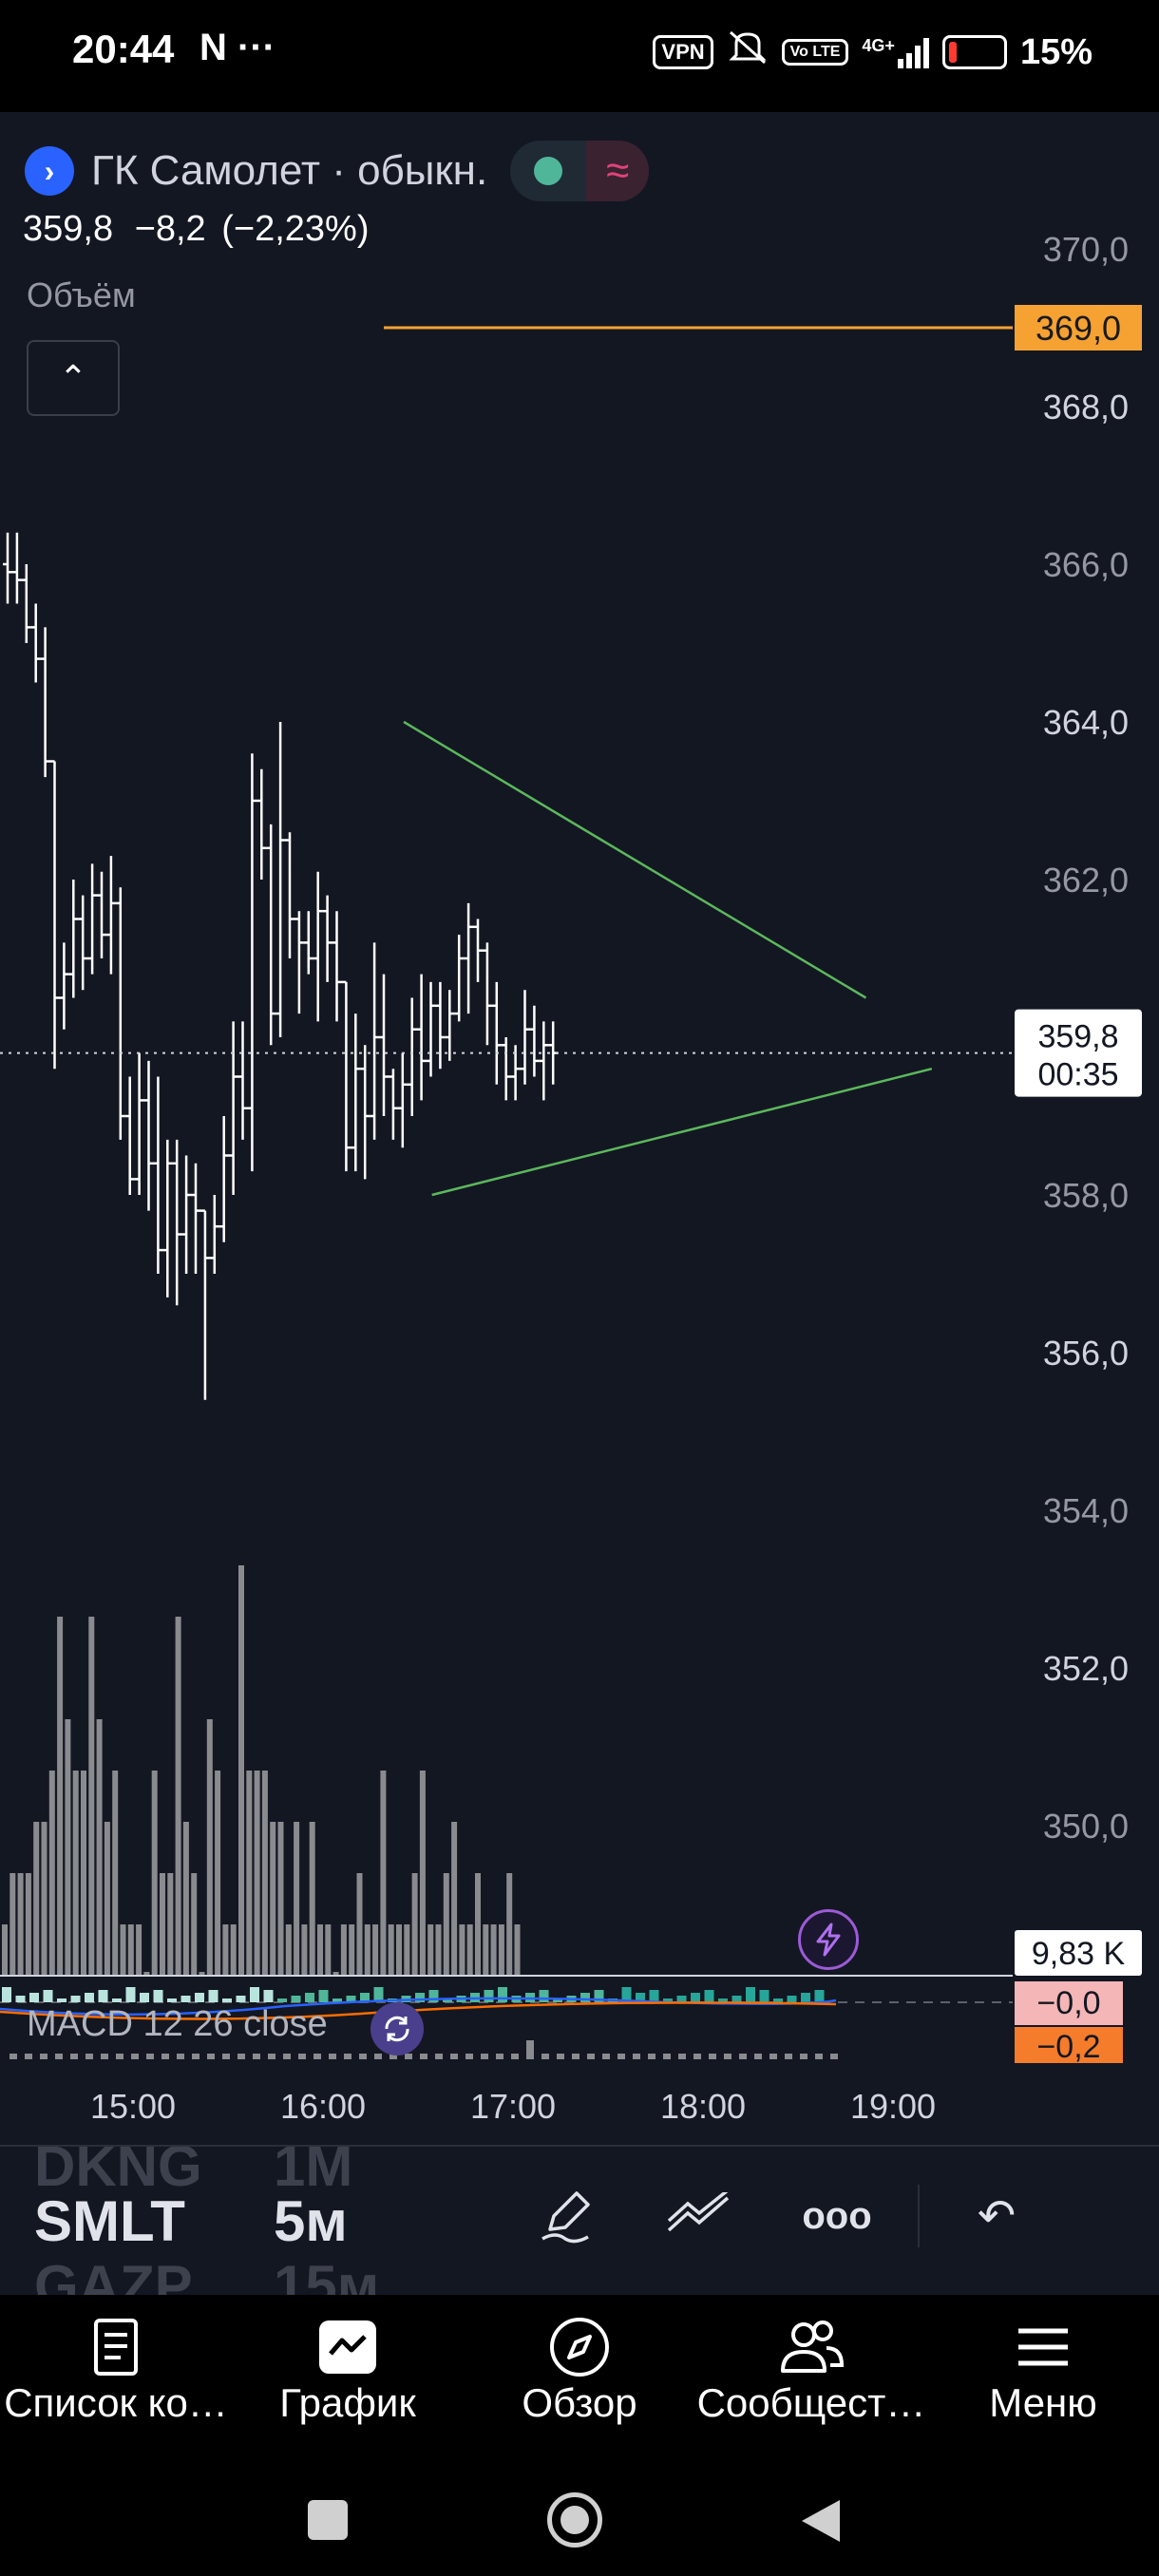 This screenshot has height=2576, width=1159. I want to click on collapse-legend-button: ⌃, so click(73, 378).